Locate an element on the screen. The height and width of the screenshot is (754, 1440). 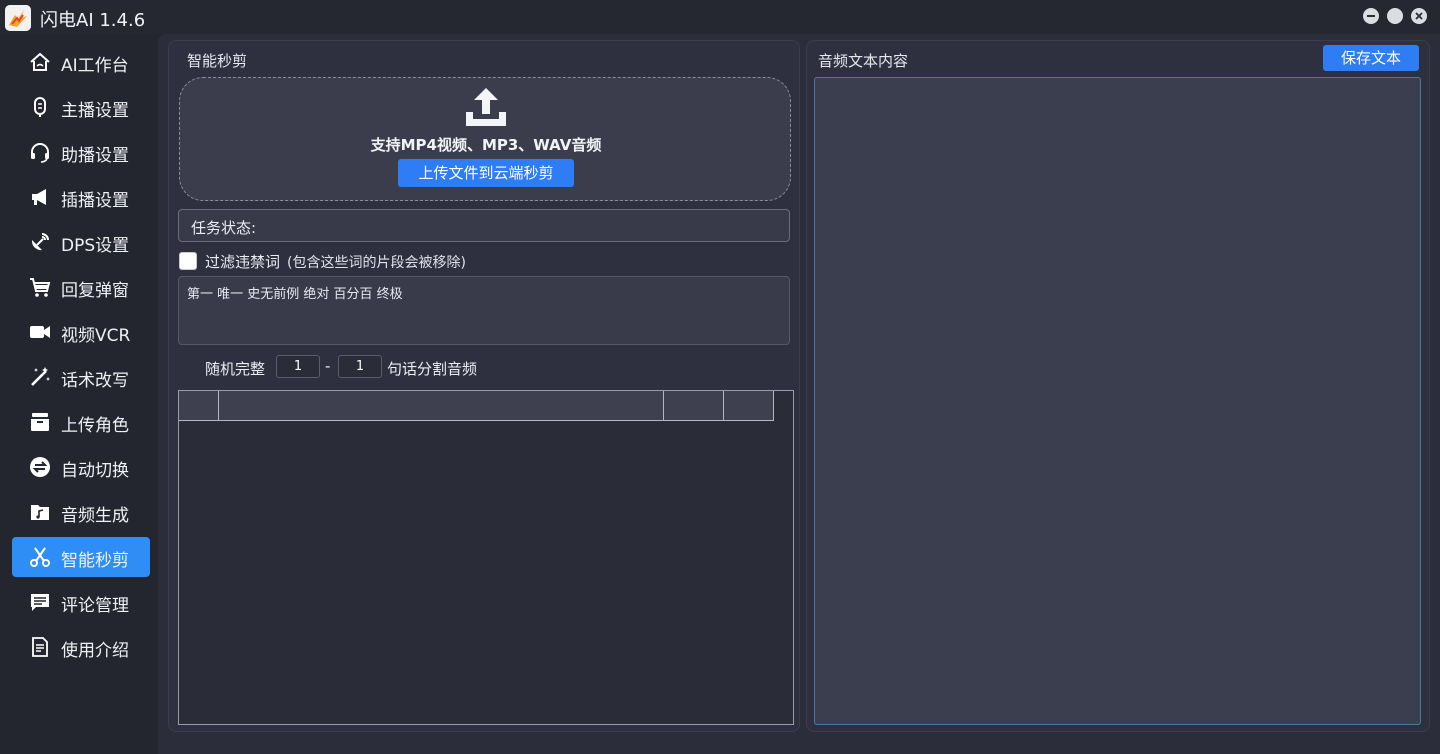
sidebar-item-label: AI工作台 is located at coordinates (95, 66).